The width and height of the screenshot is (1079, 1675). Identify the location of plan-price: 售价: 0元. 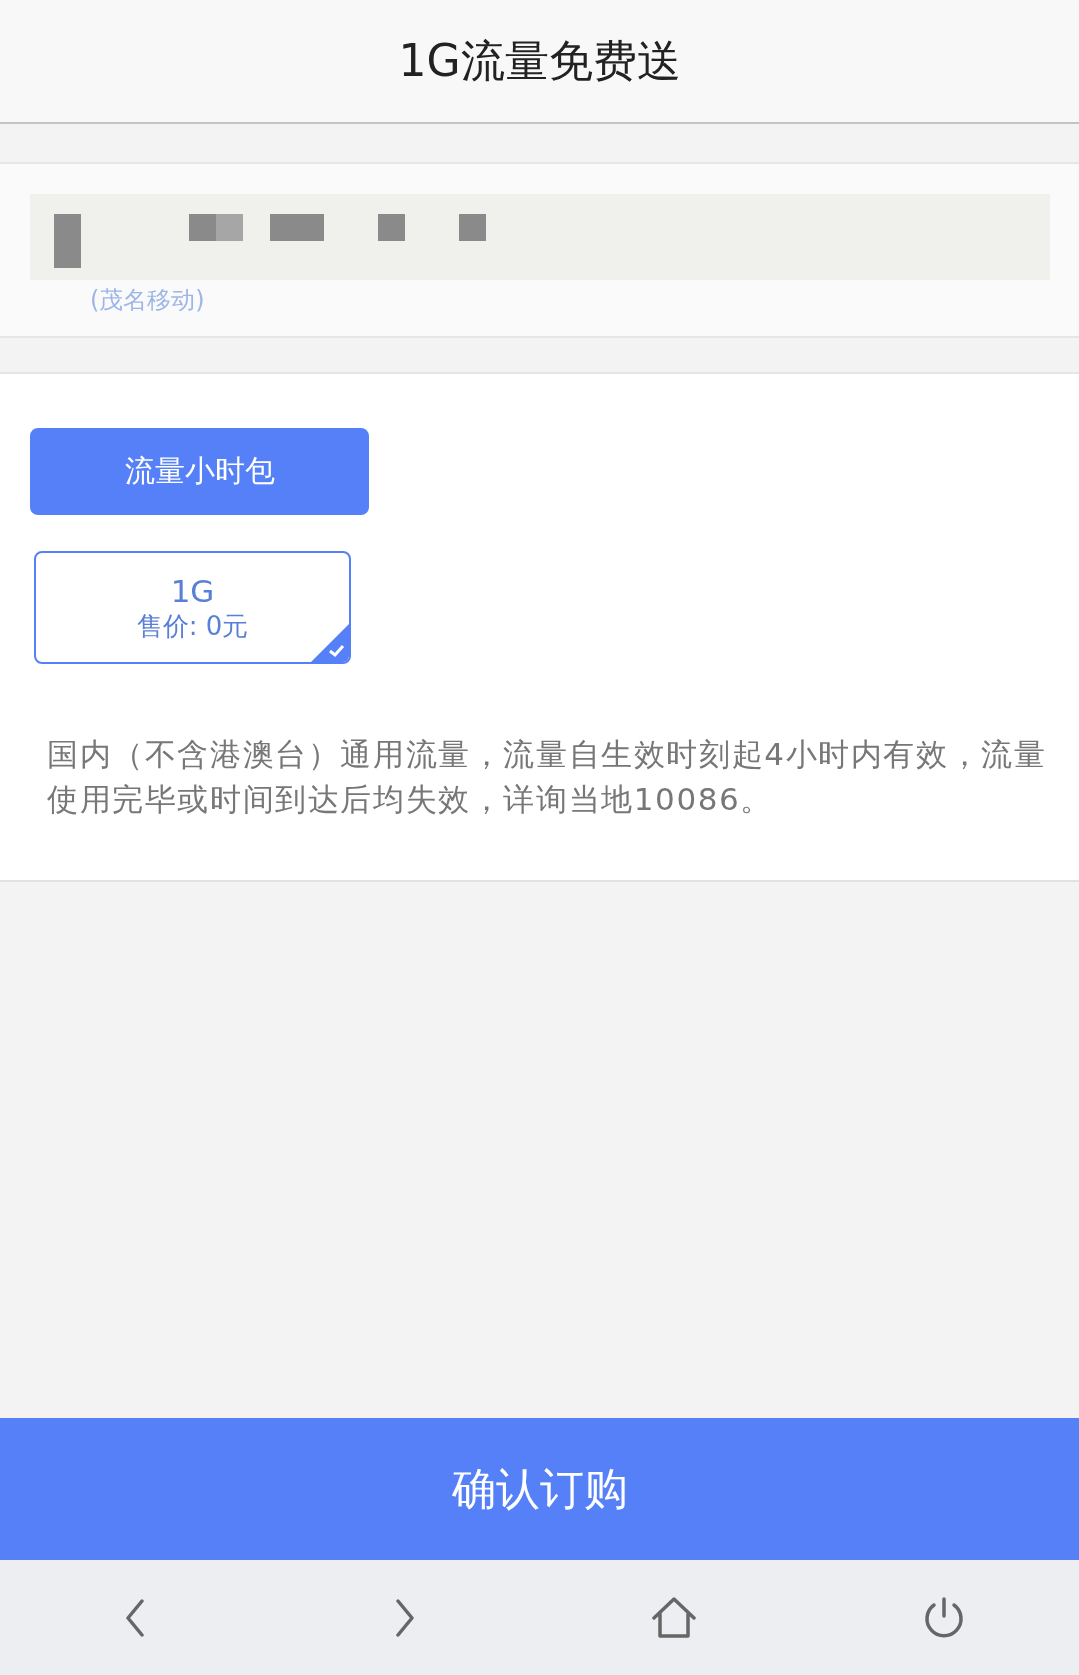
(192, 626).